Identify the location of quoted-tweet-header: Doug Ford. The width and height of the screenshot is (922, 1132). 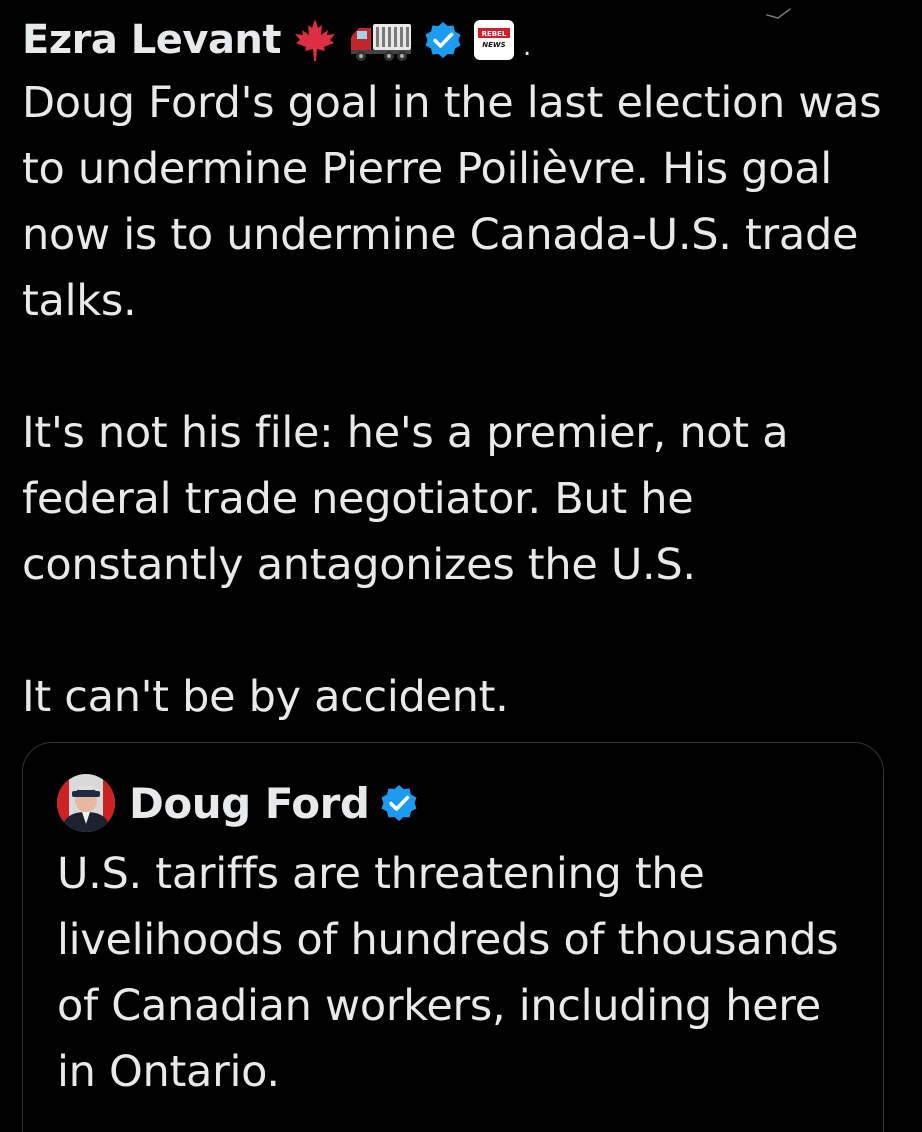
(238, 803).